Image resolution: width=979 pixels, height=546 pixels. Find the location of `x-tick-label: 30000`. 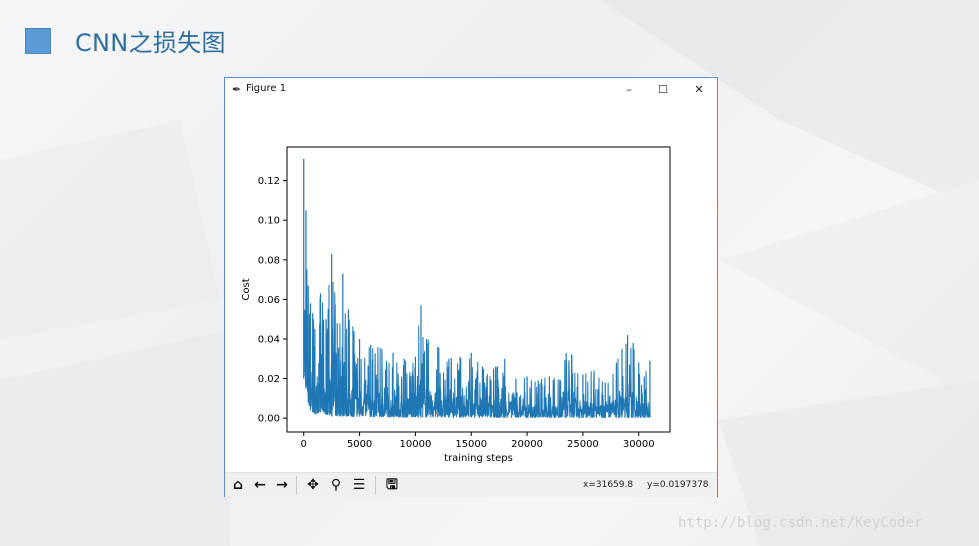

x-tick-label: 30000 is located at coordinates (639, 444).